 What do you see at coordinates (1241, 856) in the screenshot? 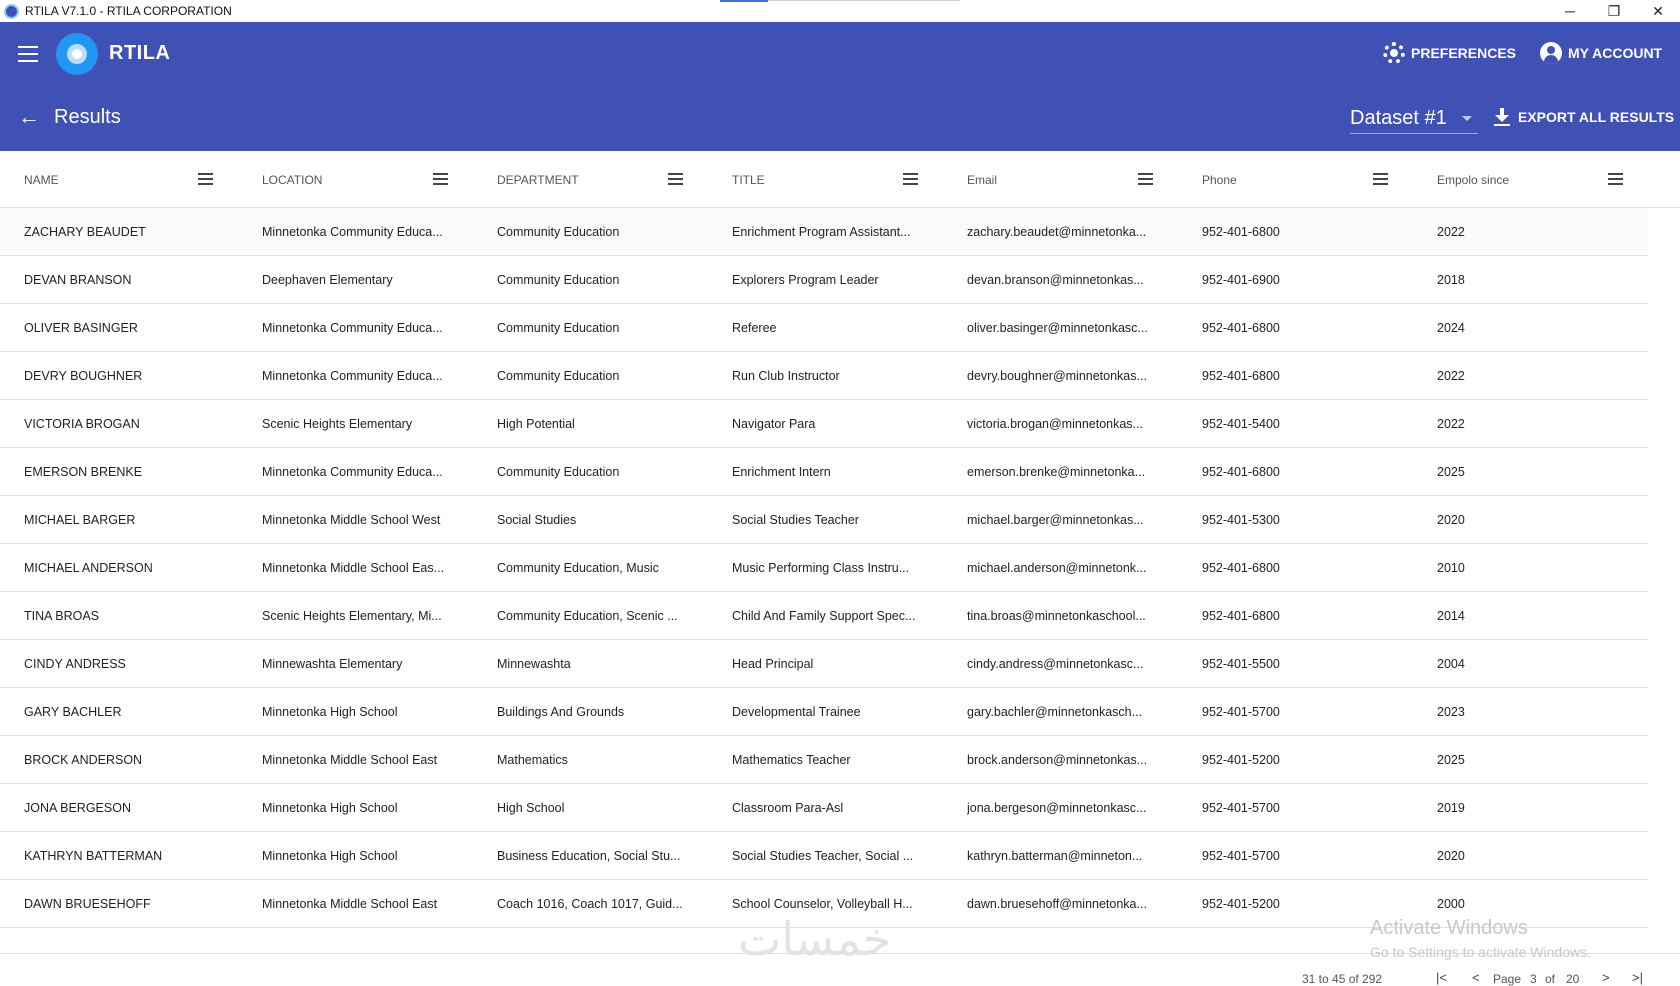
I see `cell-phone: 952-401-5700` at bounding box center [1241, 856].